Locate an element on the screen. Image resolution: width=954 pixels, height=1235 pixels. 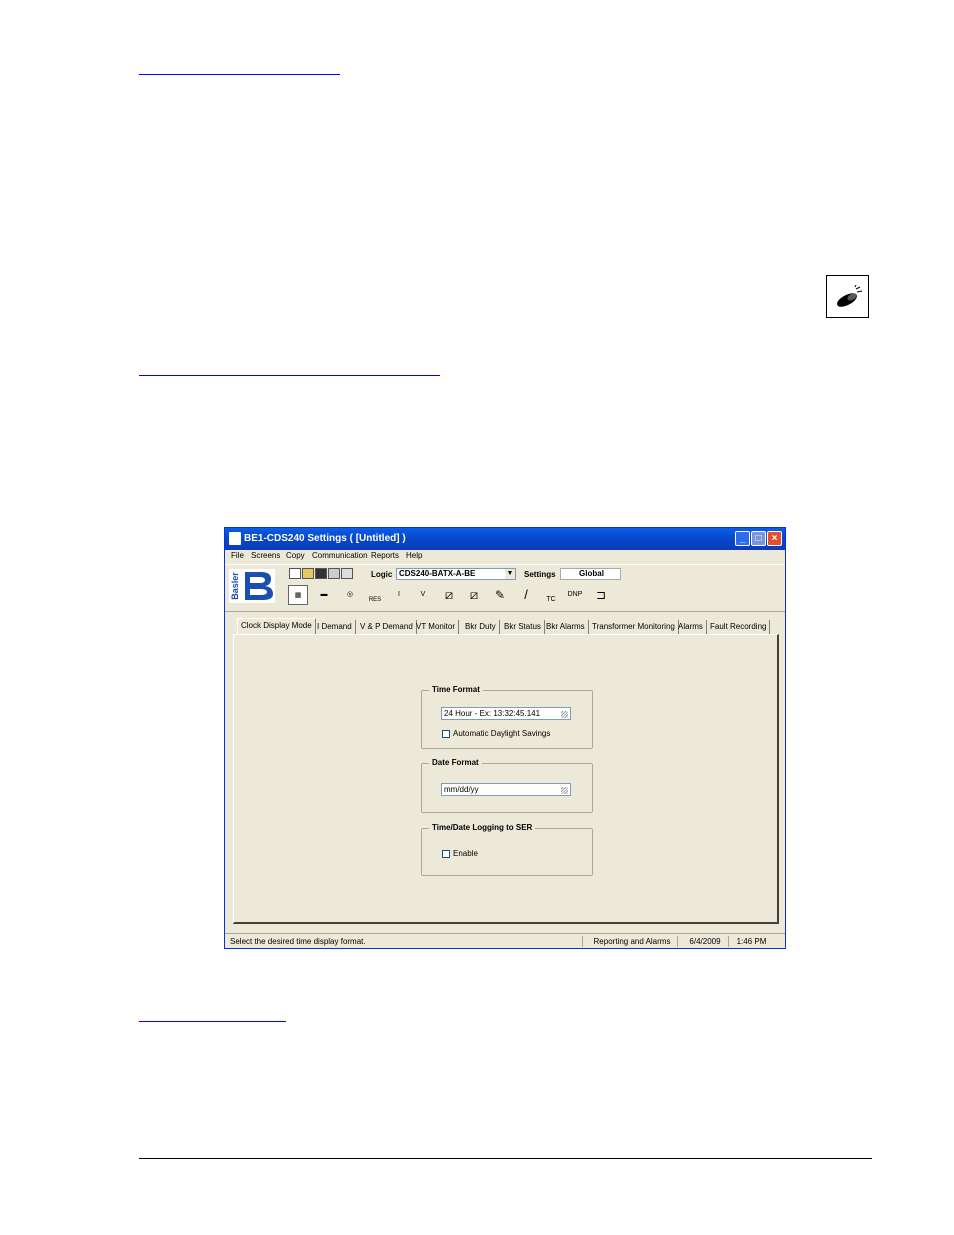
tab-bkr-duty: Bkr Duty is located at coordinates (481, 627).